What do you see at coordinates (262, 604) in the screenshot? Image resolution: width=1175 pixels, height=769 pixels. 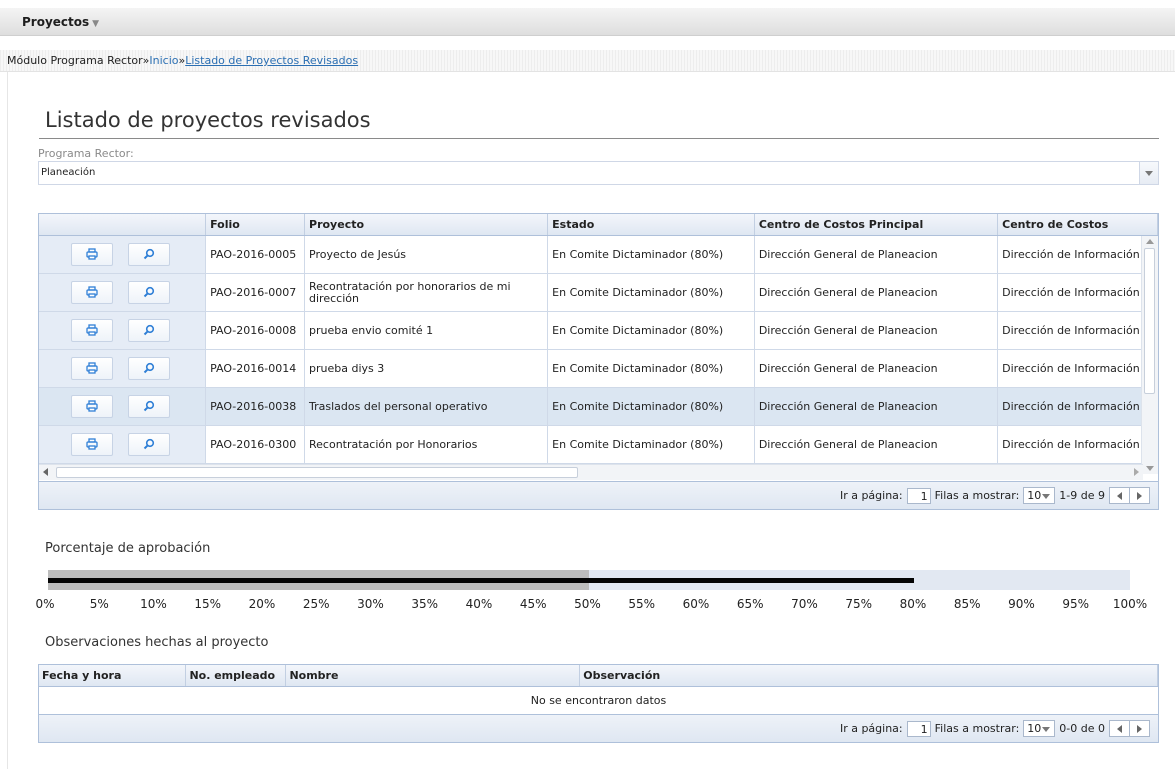 I see `scale-tick: 20%` at bounding box center [262, 604].